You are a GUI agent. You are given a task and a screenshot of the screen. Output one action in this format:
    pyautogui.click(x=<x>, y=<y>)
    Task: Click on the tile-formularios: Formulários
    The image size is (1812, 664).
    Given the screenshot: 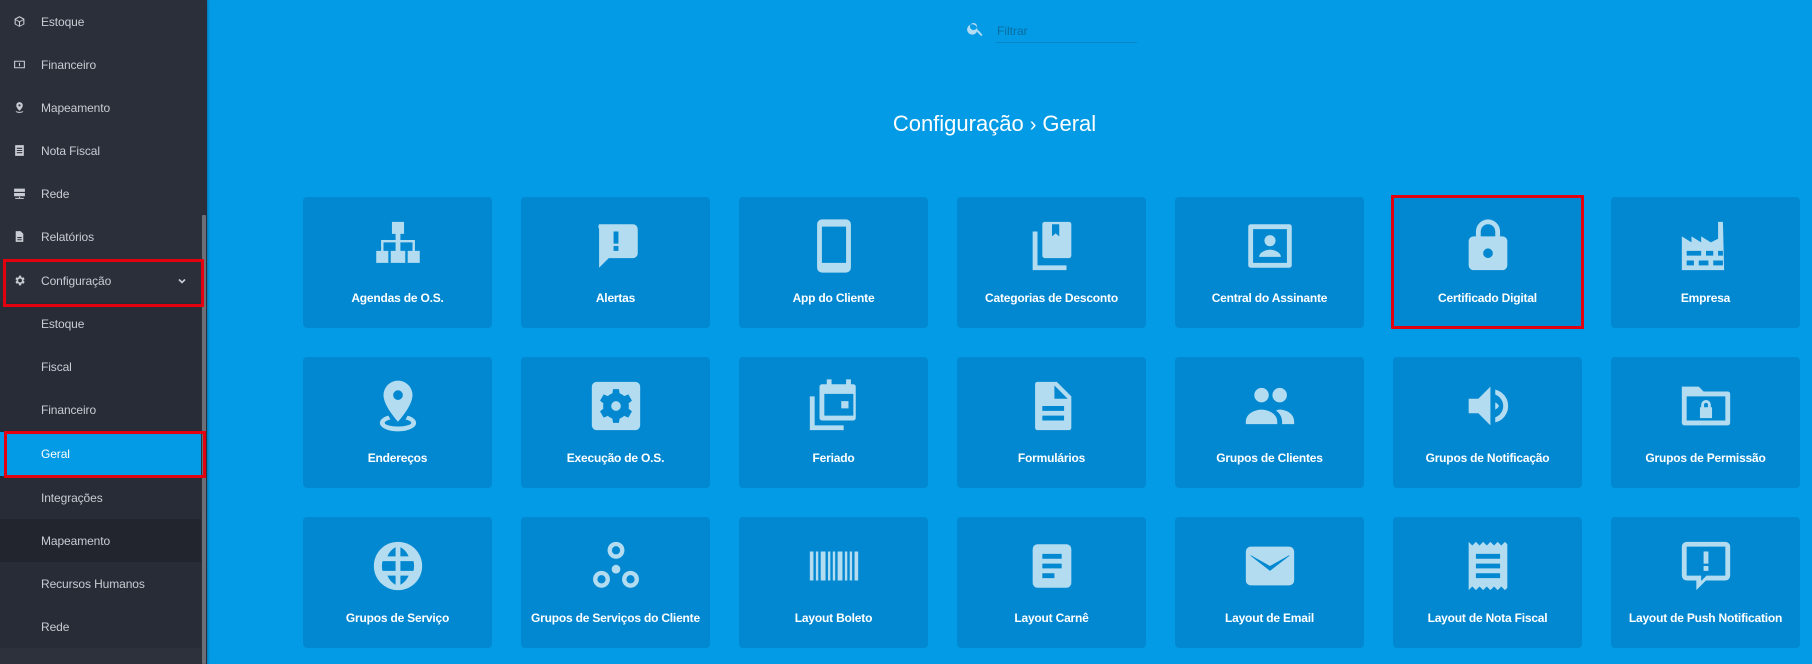 What is the action you would take?
    pyautogui.click(x=1051, y=422)
    